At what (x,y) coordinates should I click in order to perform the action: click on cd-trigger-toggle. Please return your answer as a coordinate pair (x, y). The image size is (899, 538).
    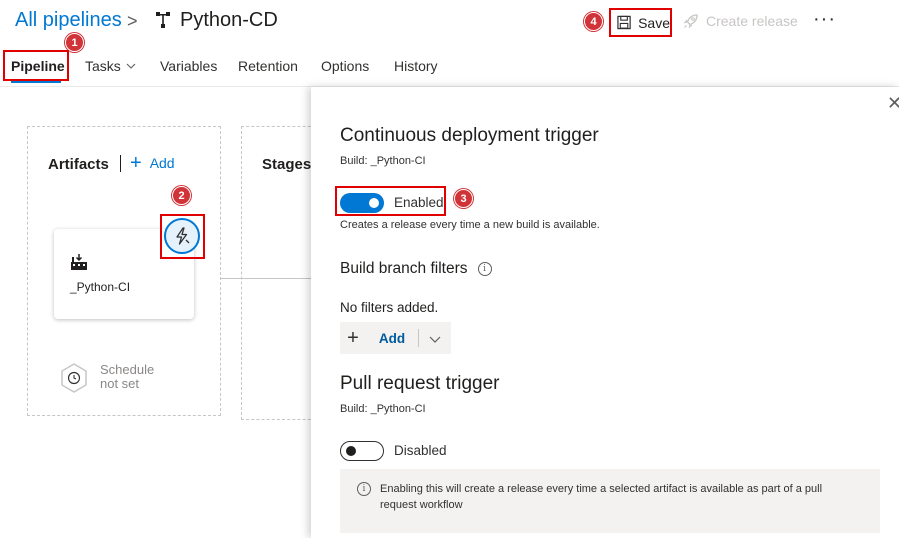
    Looking at the image, I should click on (362, 203).